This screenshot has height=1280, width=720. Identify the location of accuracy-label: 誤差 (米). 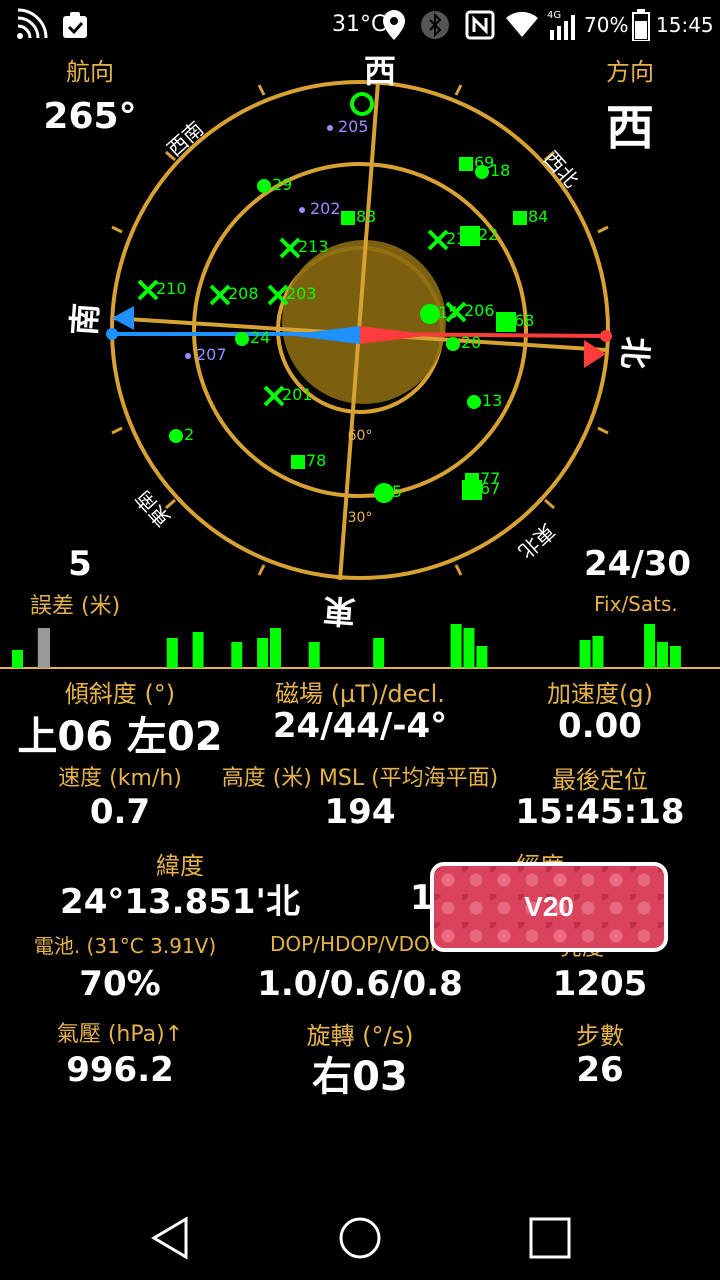
(75, 606).